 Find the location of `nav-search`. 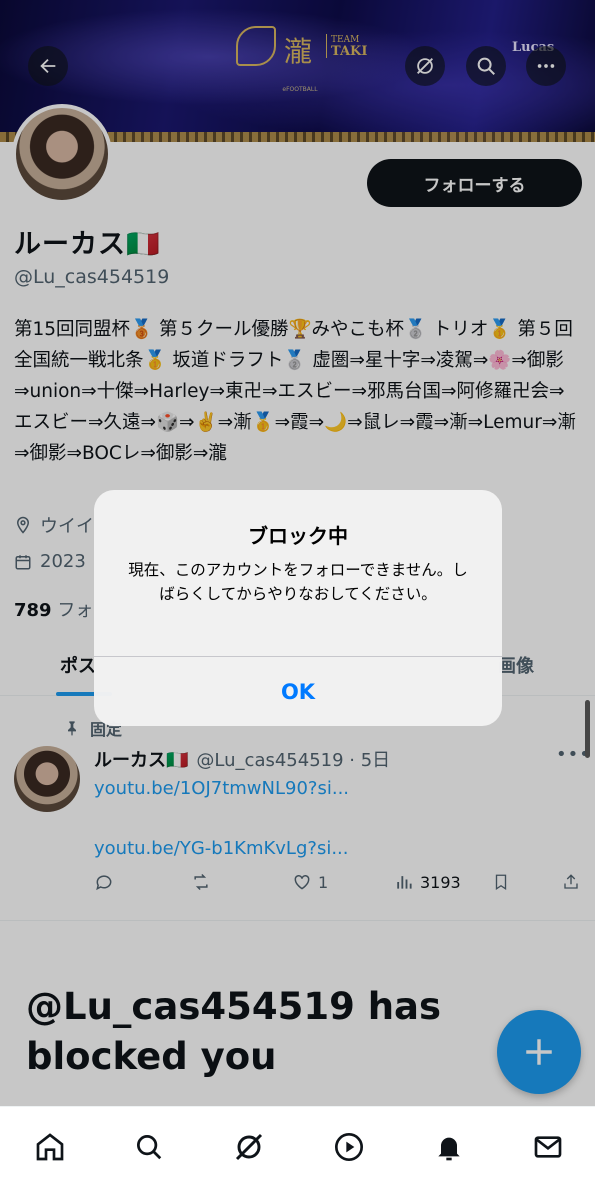

nav-search is located at coordinates (149, 1147).